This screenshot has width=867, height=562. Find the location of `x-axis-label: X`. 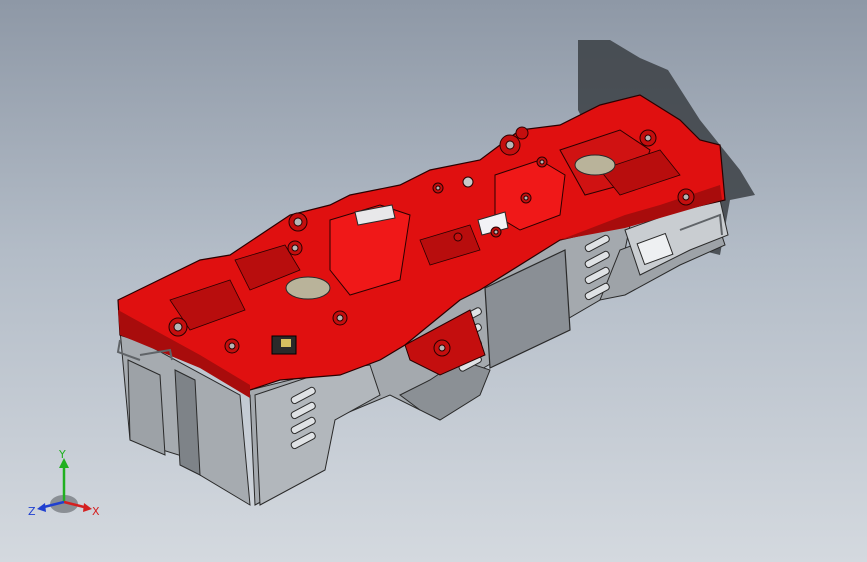

x-axis-label: X is located at coordinates (96, 511).